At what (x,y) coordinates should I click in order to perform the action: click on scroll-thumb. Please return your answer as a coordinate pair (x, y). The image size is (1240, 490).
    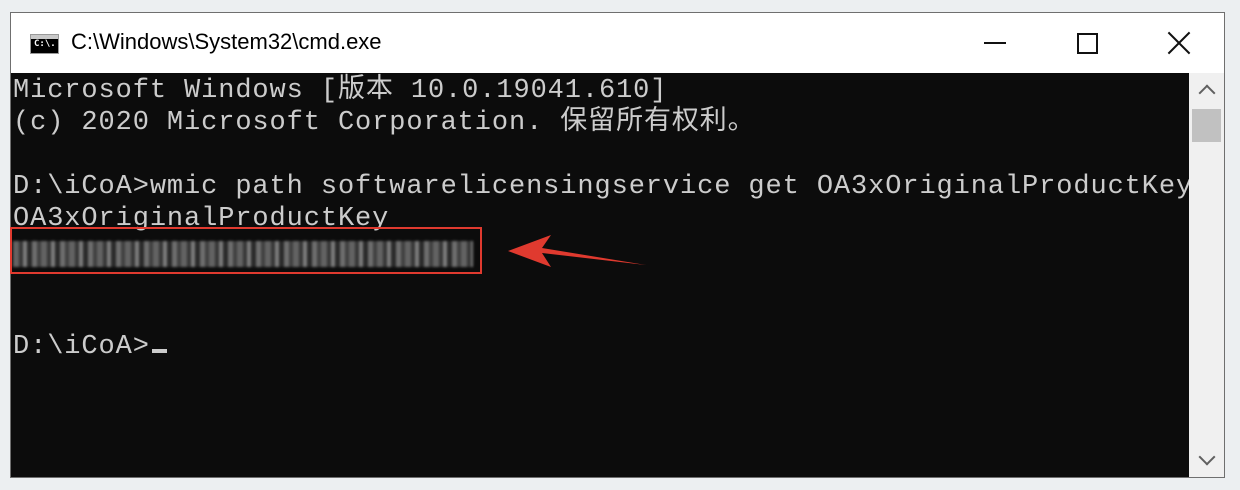
    Looking at the image, I should click on (1206, 125).